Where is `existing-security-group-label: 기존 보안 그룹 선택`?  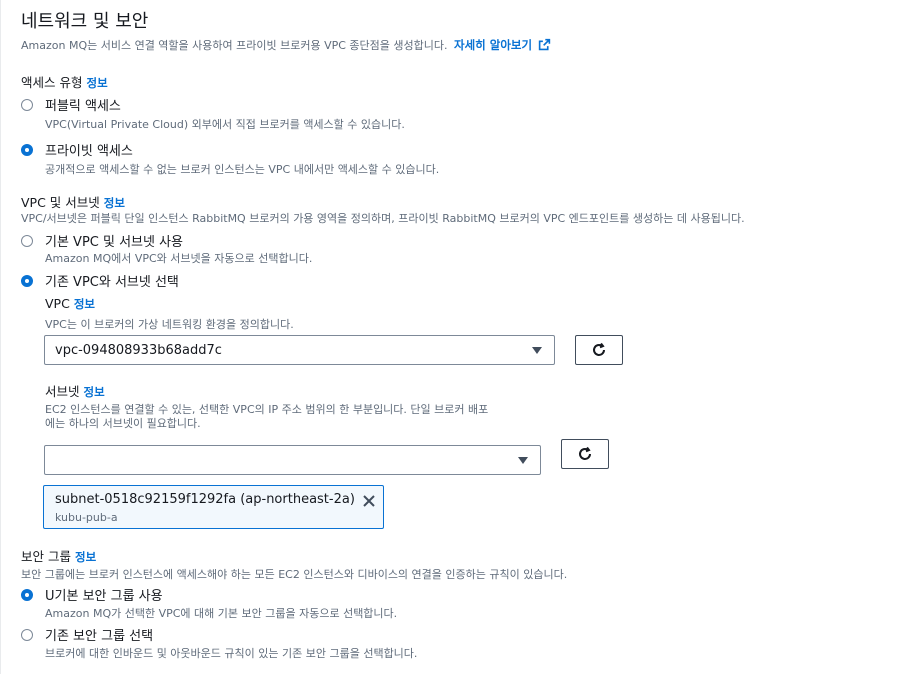 existing-security-group-label: 기존 보안 그룹 선택 is located at coordinates (99, 634).